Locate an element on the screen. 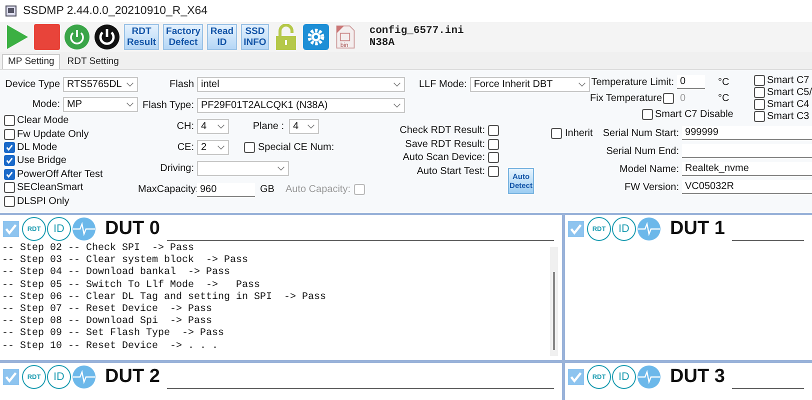 The image size is (812, 400). toolbar-button: RDT Result is located at coordinates (142, 37).